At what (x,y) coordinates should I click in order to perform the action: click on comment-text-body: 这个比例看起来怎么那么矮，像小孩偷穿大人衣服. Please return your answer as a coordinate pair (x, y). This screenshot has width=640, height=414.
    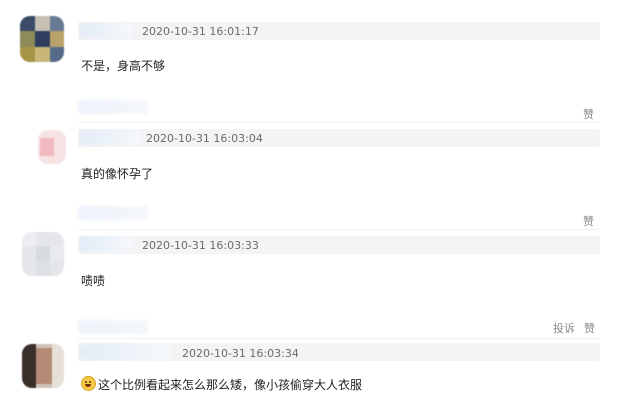
    Looking at the image, I should click on (230, 385).